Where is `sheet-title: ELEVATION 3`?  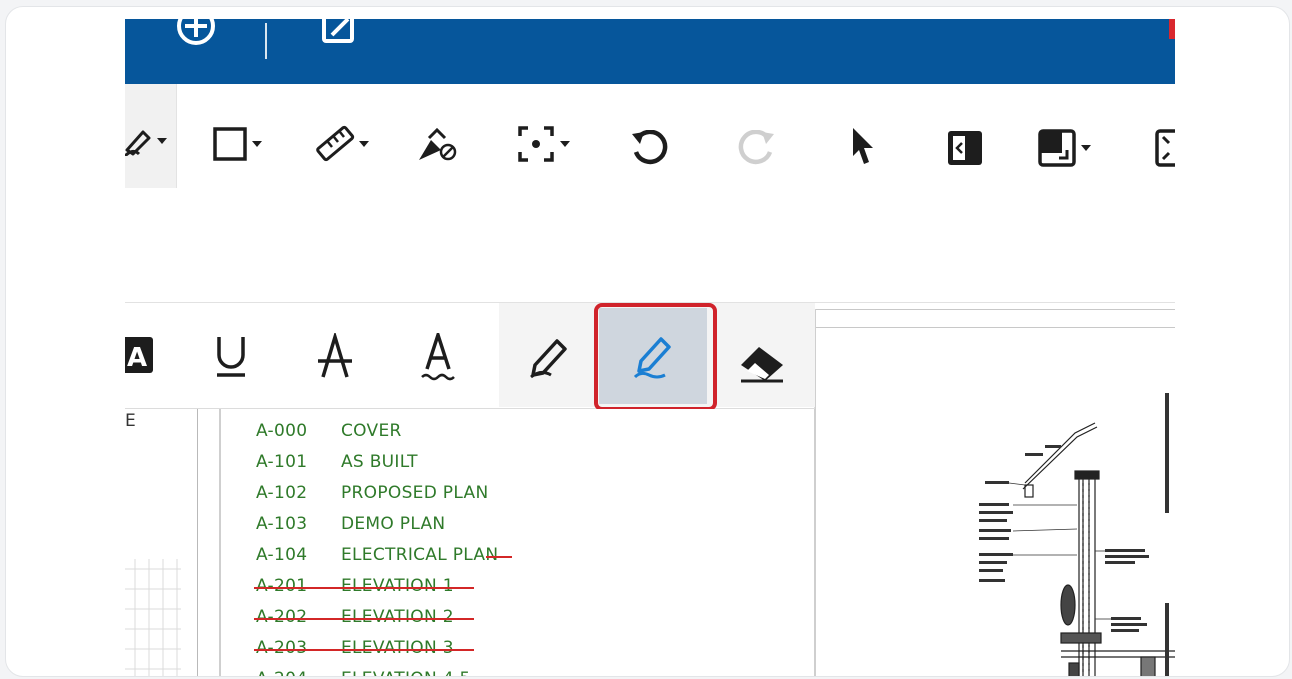
sheet-title: ELEVATION 3 is located at coordinates (397, 648).